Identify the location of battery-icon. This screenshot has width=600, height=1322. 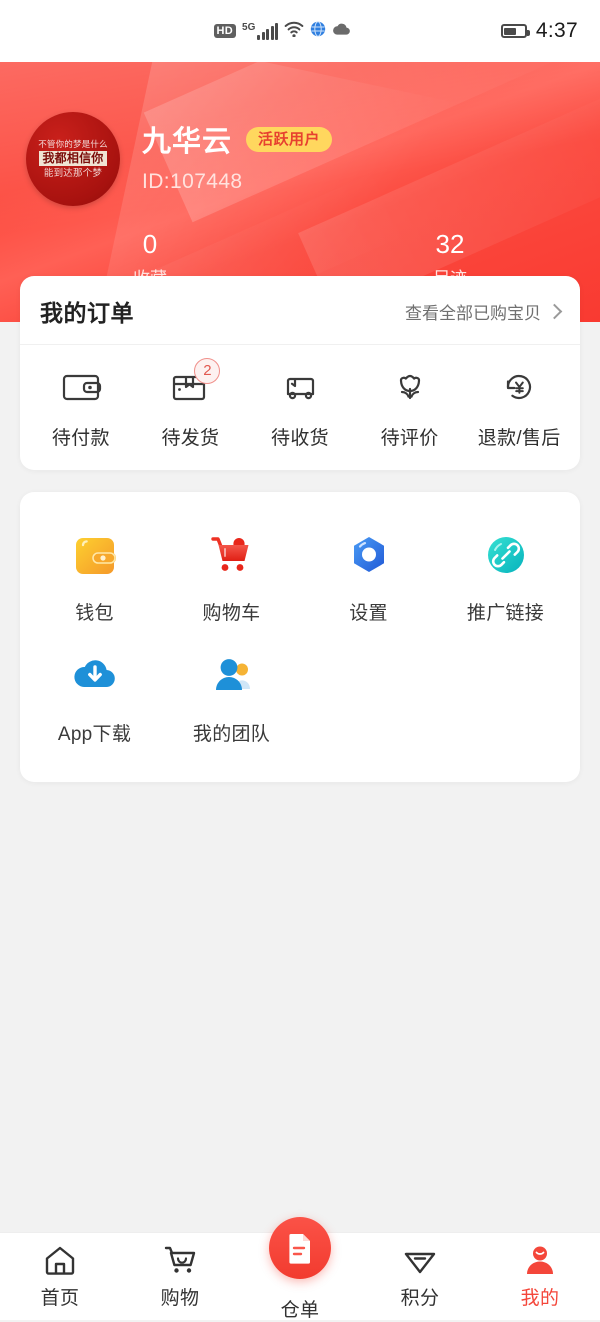
(515, 31).